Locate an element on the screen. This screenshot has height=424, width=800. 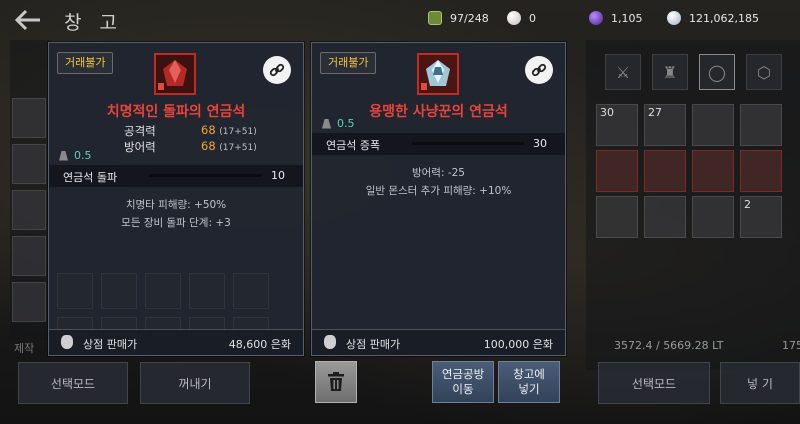
silver-counter: 121,062,185 is located at coordinates (713, 18).